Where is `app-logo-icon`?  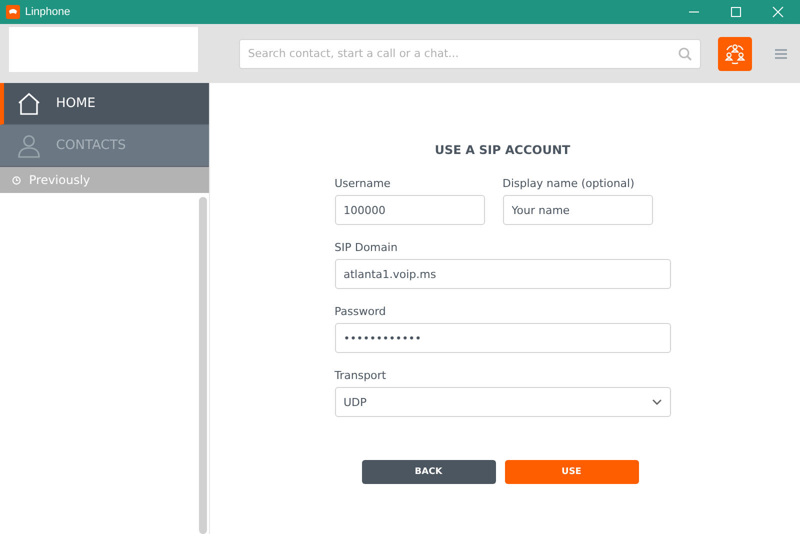 app-logo-icon is located at coordinates (13, 12).